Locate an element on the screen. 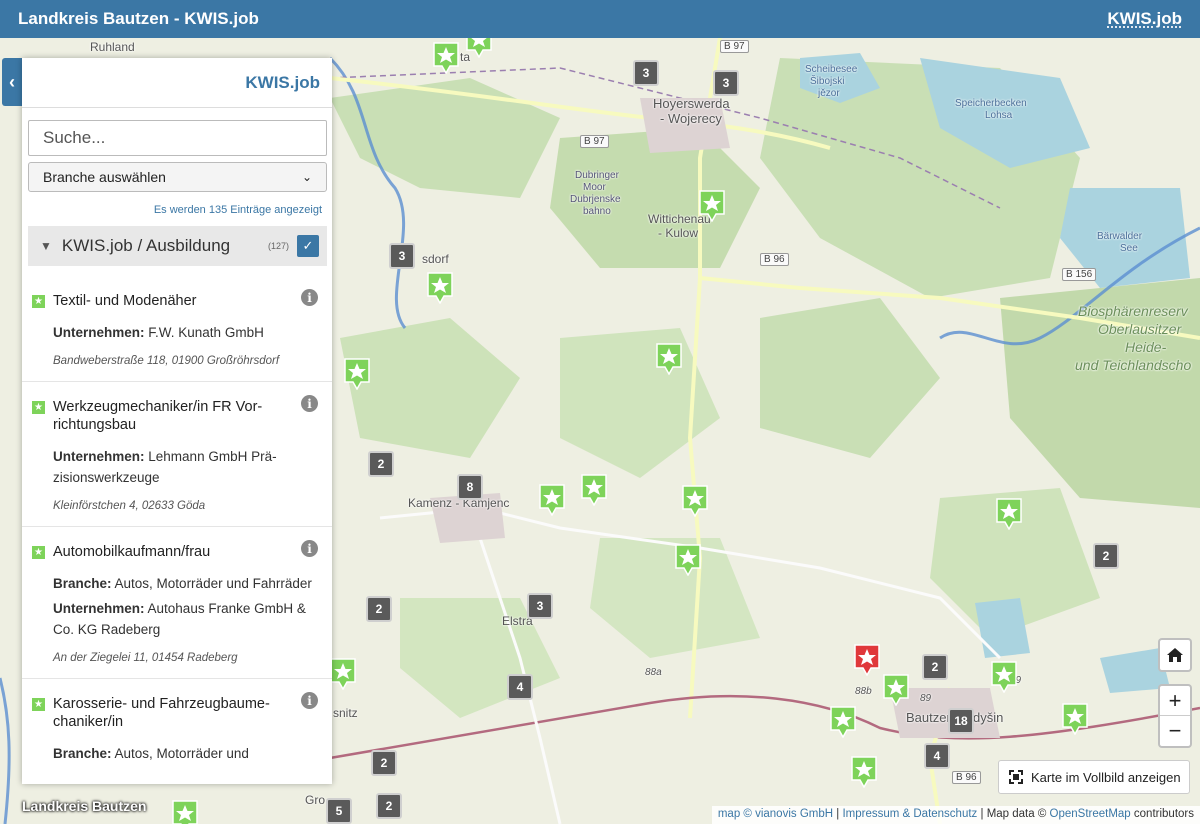 This screenshot has width=1200, height=824. place-label: - Kulow is located at coordinates (678, 233).